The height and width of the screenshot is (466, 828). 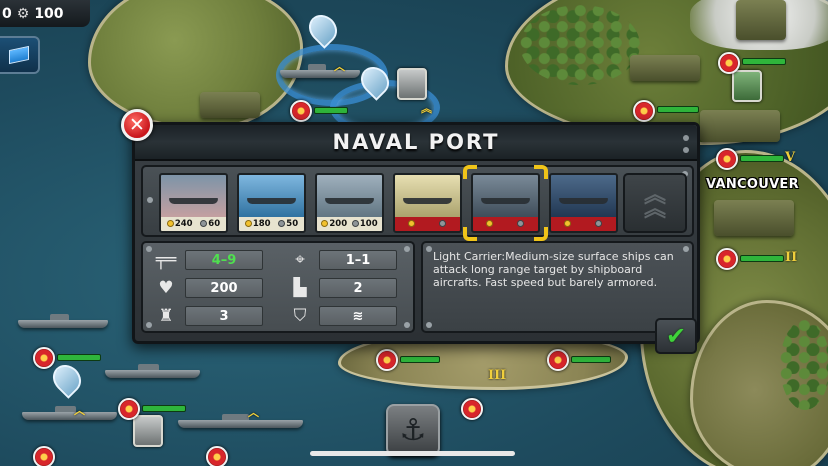 I want to click on heart-icon: ♥, so click(x=166, y=288).